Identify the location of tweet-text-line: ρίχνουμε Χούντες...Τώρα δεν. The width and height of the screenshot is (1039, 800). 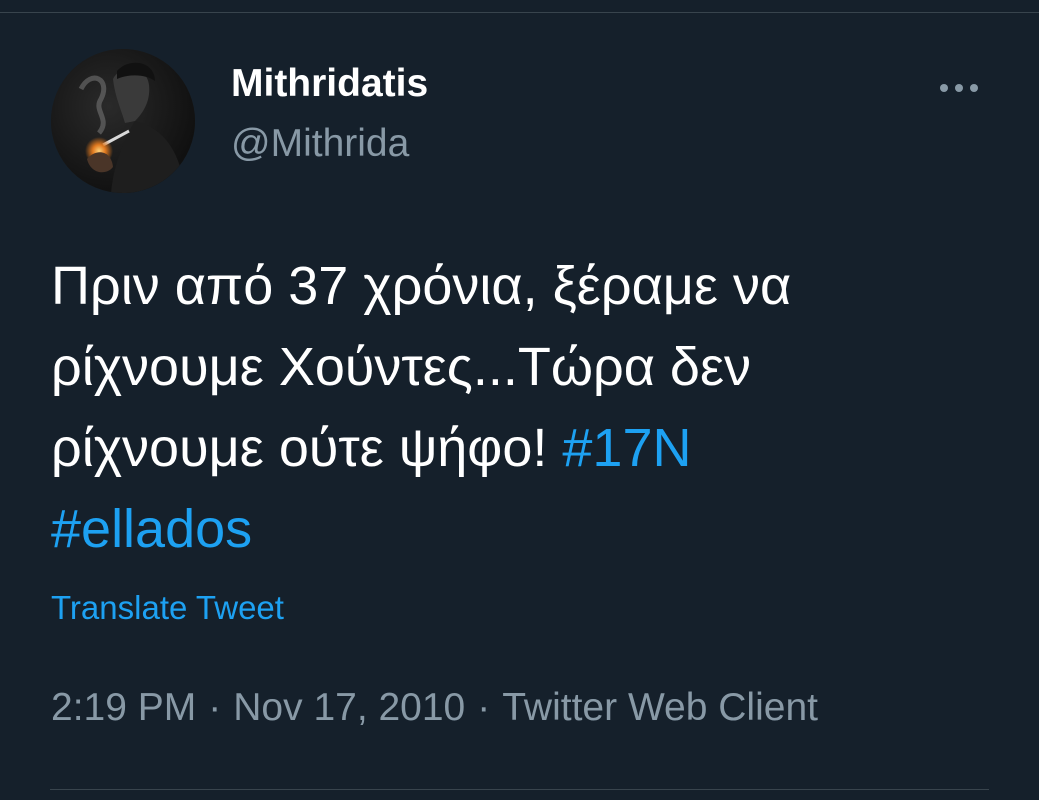
(401, 367).